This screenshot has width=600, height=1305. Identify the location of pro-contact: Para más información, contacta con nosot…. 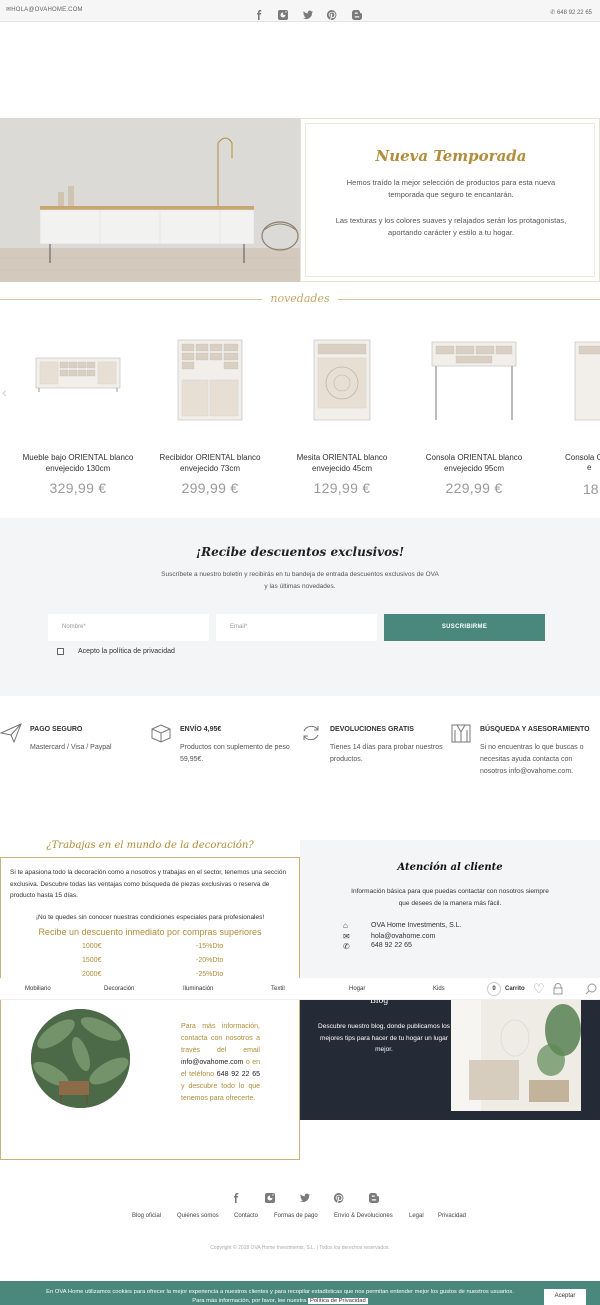
(220, 1062).